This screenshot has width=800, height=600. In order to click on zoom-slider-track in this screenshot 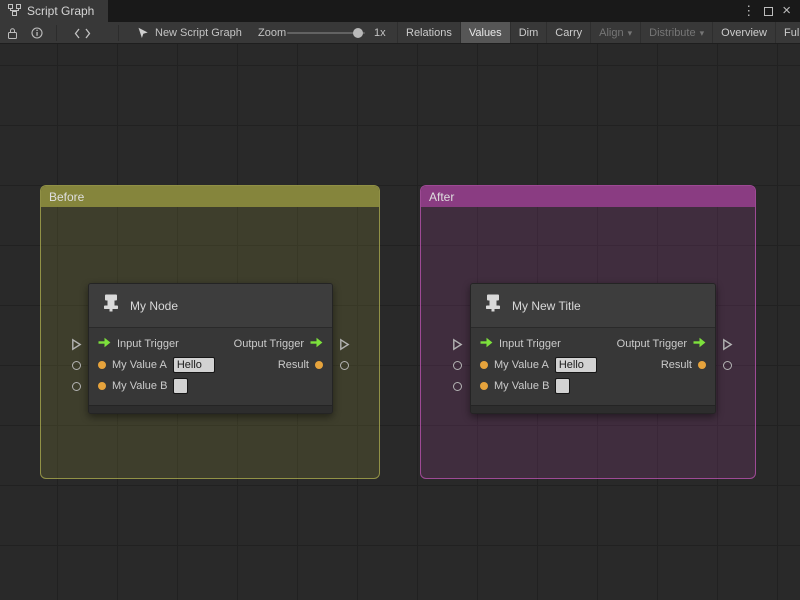, I will do `click(326, 33)`.